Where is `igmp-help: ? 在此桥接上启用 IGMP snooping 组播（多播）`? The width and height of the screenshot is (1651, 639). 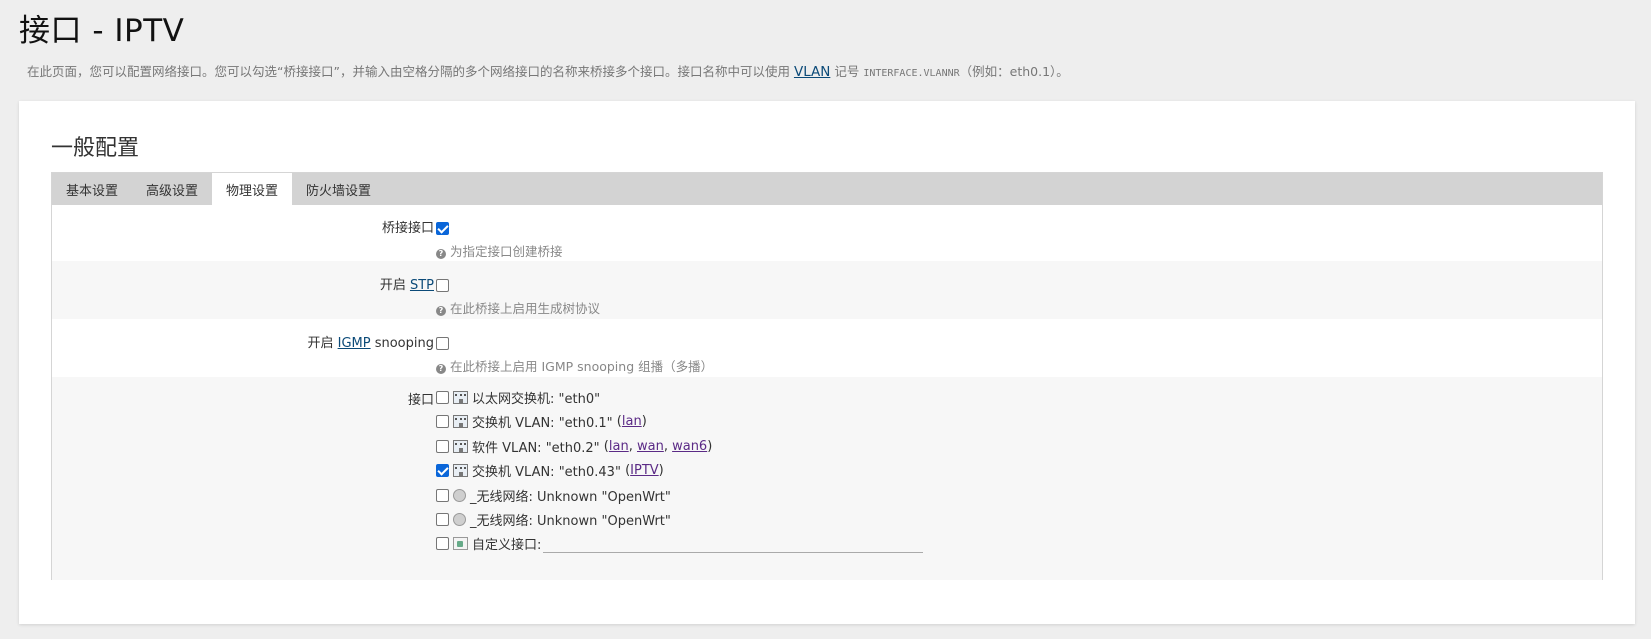 igmp-help: ? 在此桥接上启用 IGMP snooping 组播（多播） is located at coordinates (574, 365).